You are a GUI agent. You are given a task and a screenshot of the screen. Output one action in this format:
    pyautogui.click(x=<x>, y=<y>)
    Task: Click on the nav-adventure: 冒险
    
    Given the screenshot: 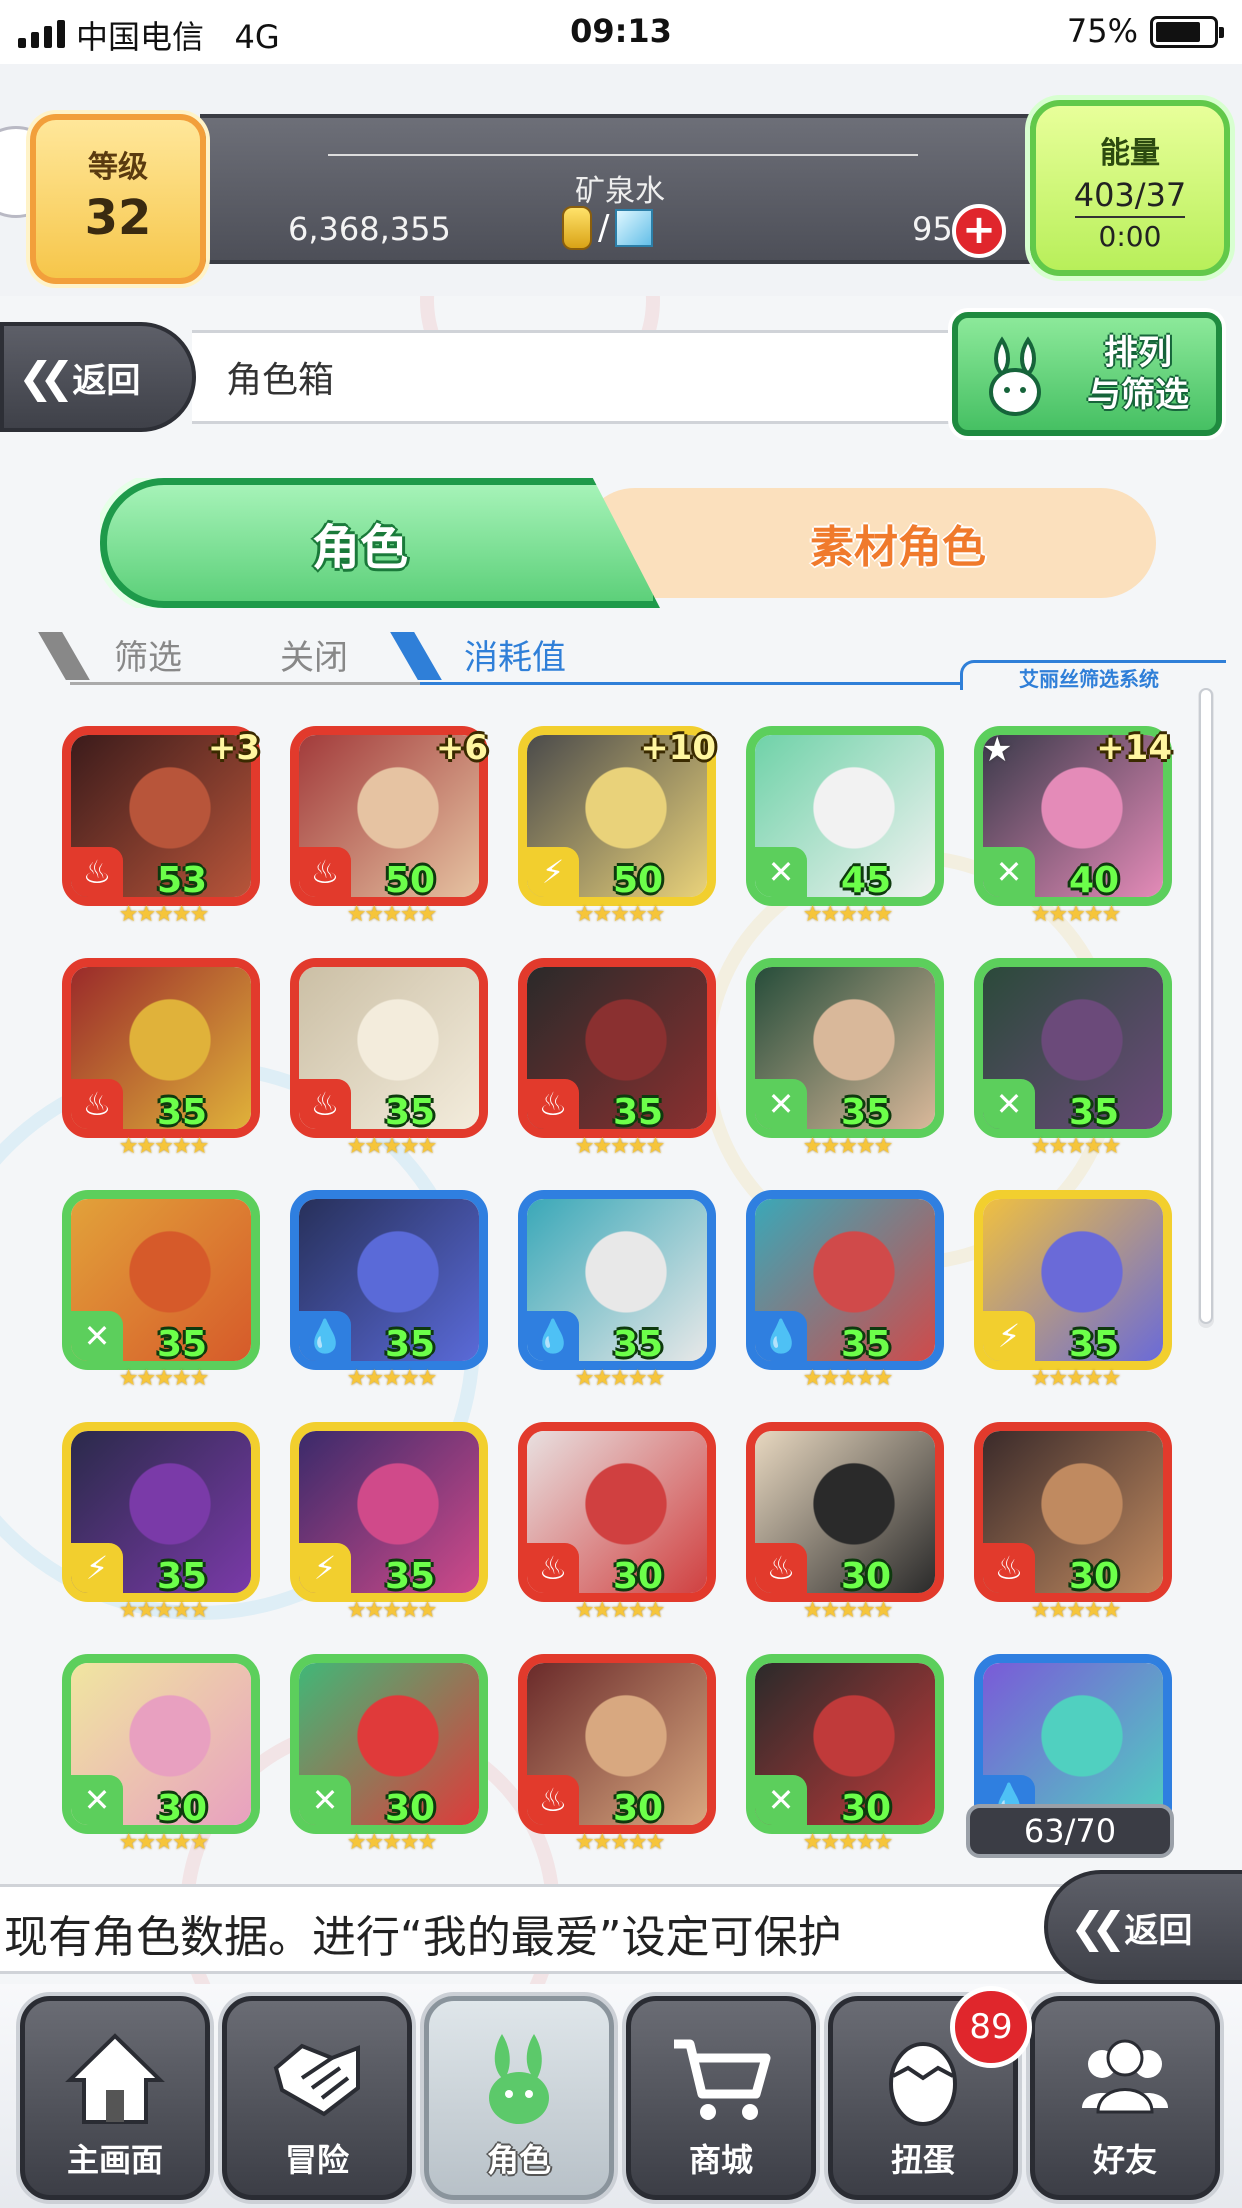 What is the action you would take?
    pyautogui.click(x=317, y=2098)
    